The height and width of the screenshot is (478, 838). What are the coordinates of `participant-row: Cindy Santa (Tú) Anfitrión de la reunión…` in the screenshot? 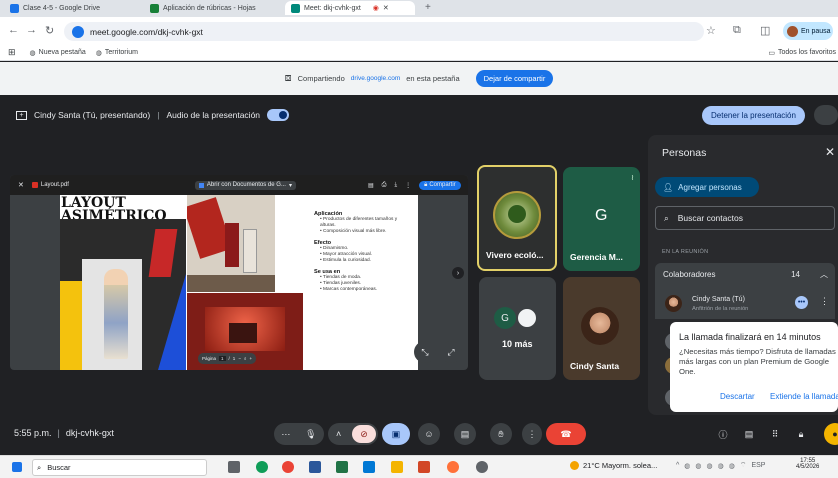 It's located at (745, 302).